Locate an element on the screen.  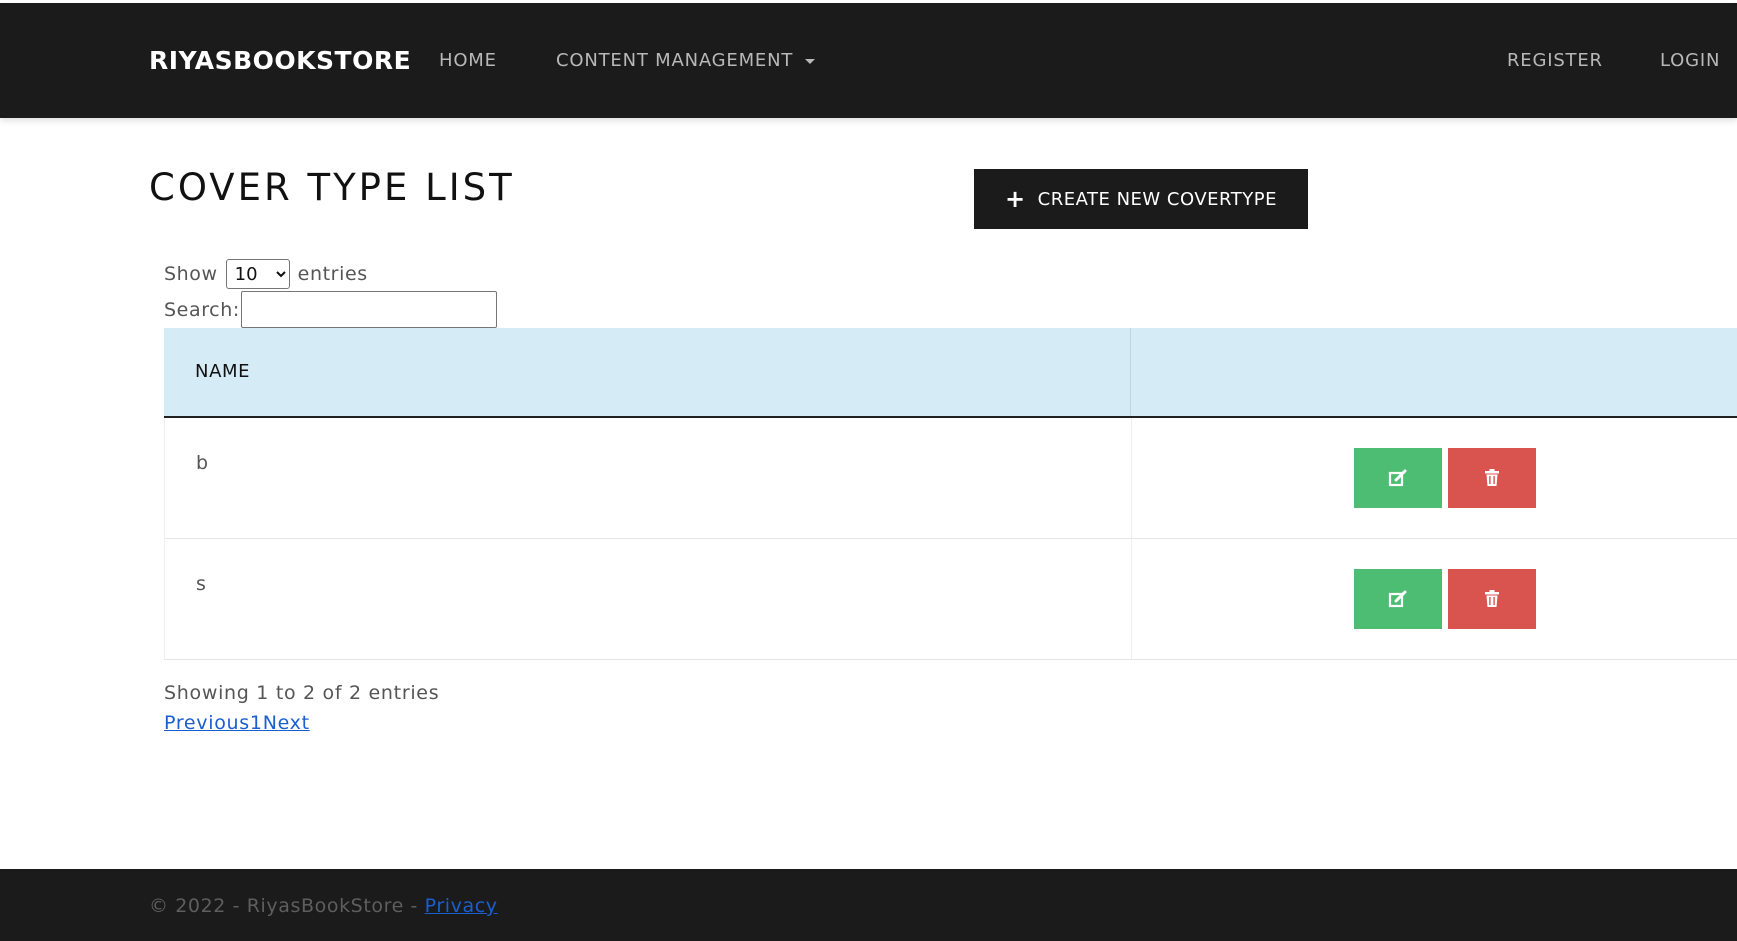
copyright-text: © 2022 - RiyasBookStore - is located at coordinates (287, 906).